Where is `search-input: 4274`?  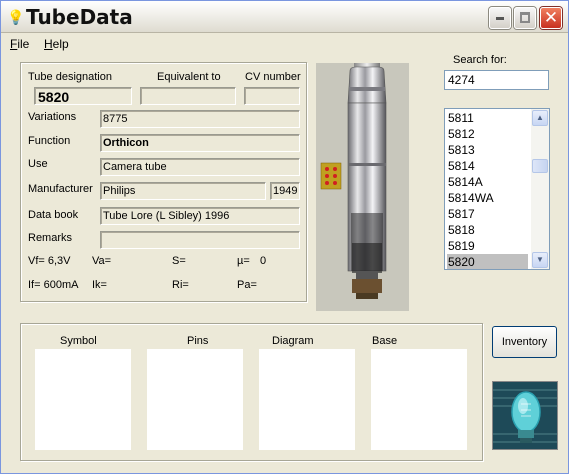
search-input: 4274 is located at coordinates (496, 80).